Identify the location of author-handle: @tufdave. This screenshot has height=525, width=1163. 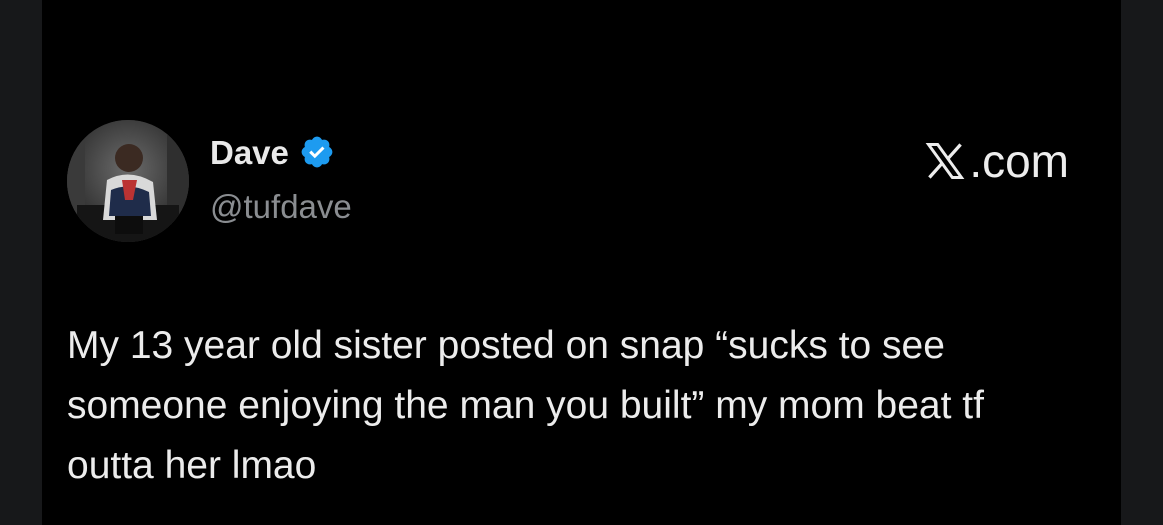
(281, 206).